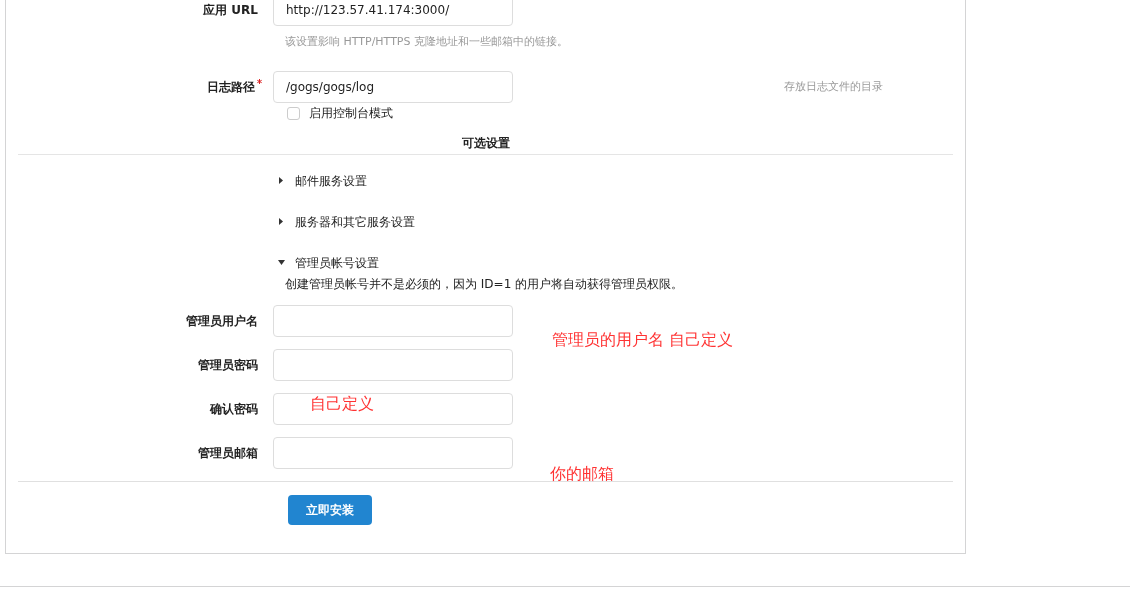  Describe the element at coordinates (426, 41) in the screenshot. I see `field-hint: 该设置影响 HTTP/HTTPS 克隆地址和一些邮箱中的链接。` at that location.